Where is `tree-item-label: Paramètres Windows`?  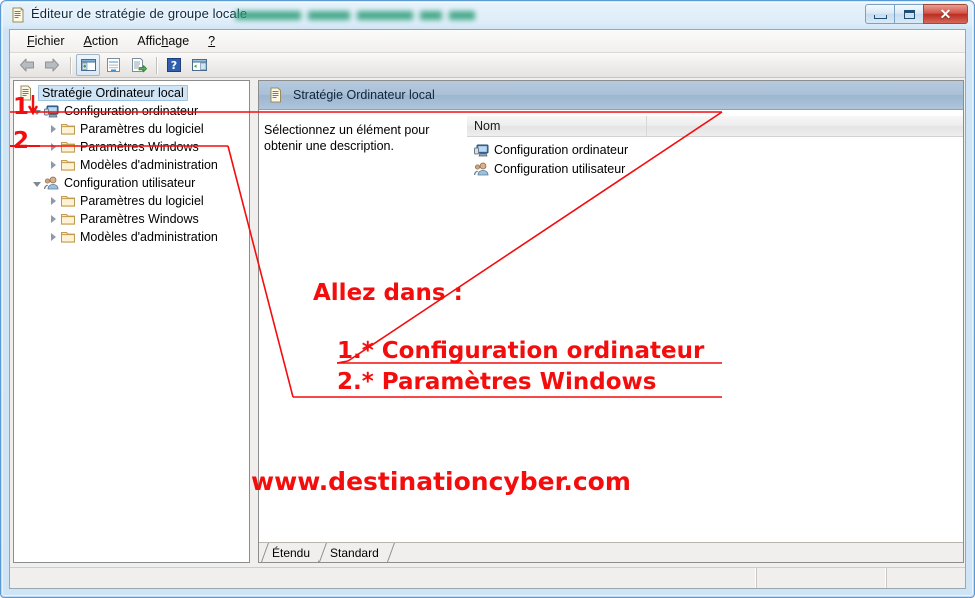 tree-item-label: Paramètres Windows is located at coordinates (139, 147).